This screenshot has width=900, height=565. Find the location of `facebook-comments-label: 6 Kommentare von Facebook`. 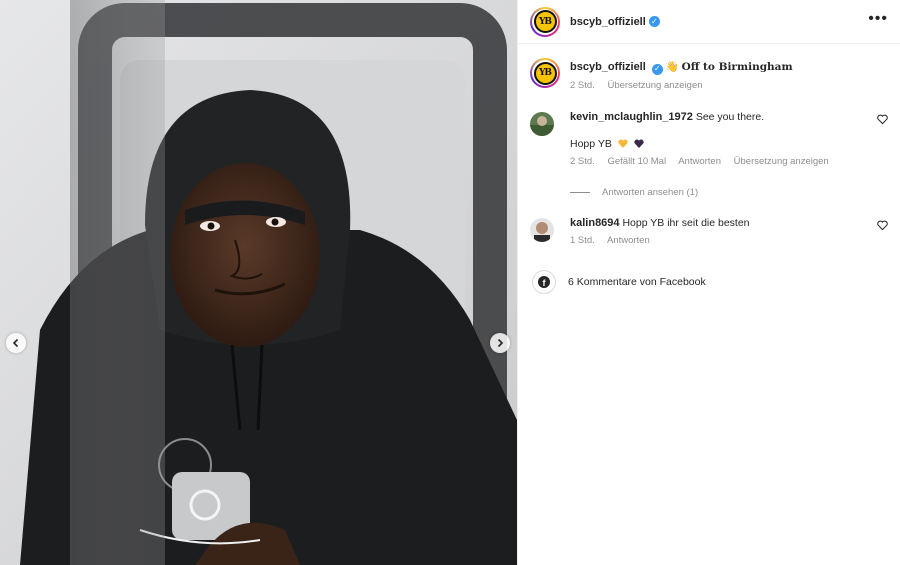

facebook-comments-label: 6 Kommentare von Facebook is located at coordinates (637, 281).